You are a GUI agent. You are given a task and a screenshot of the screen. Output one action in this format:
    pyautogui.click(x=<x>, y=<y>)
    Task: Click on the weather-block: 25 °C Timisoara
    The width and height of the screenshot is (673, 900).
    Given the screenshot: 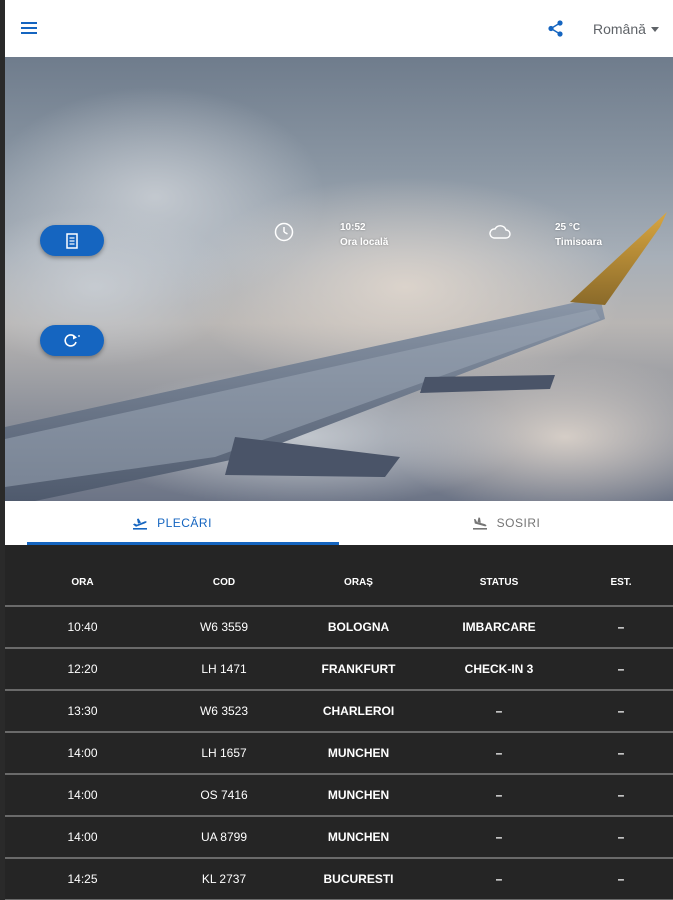 What is the action you would take?
    pyautogui.click(x=578, y=235)
    